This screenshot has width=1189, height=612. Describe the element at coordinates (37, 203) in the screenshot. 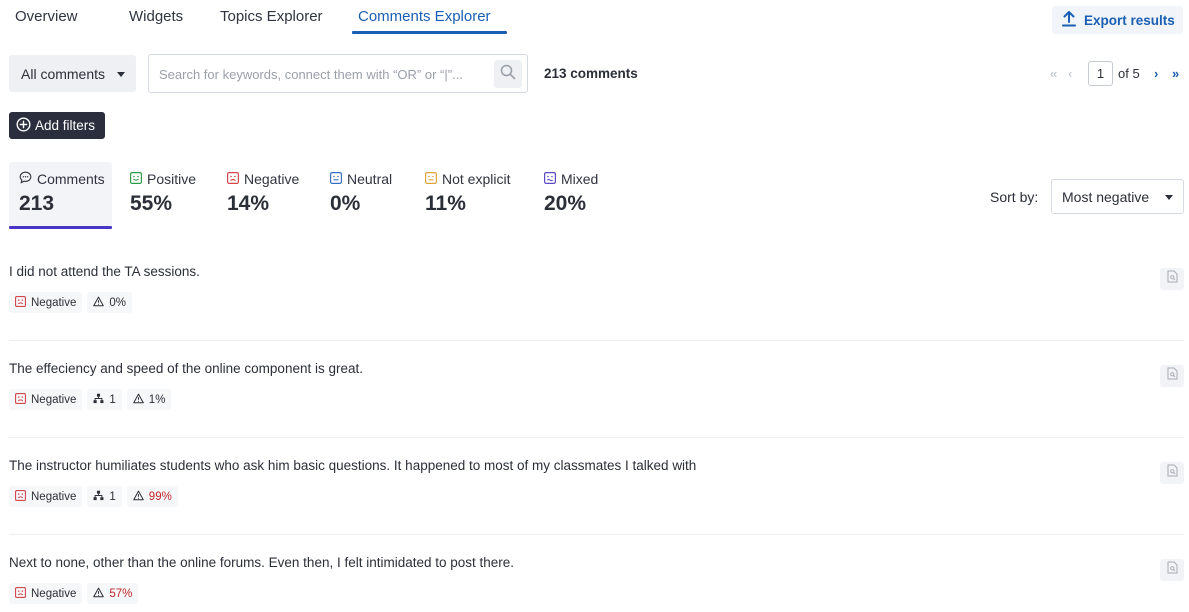

I see `stat-value: 213` at that location.